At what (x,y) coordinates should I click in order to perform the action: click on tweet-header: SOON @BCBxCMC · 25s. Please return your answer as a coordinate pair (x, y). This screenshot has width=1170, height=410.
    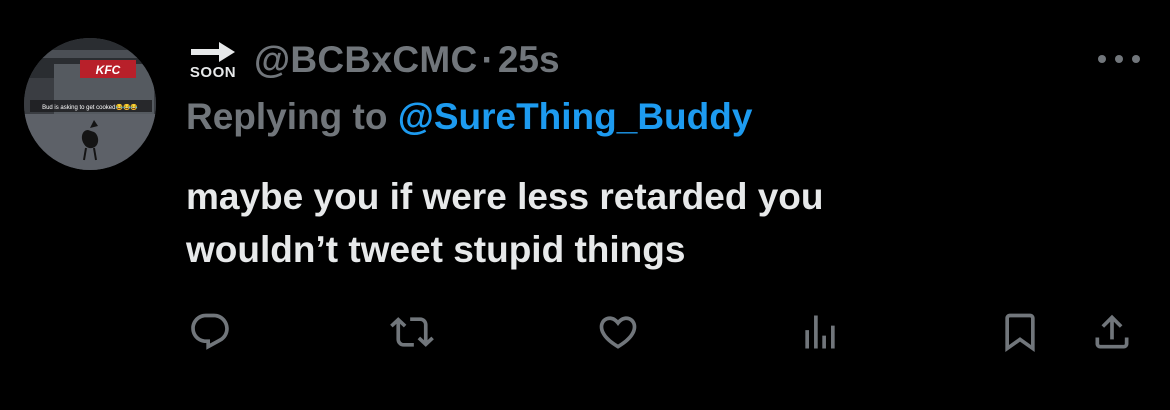
    Looking at the image, I should click on (373, 60).